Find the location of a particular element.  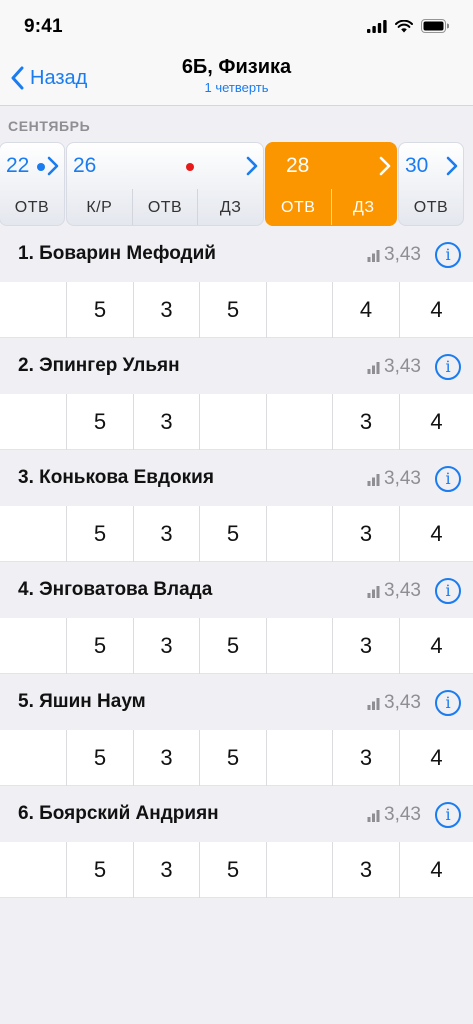

student-name: 5. Яшин Наум is located at coordinates (82, 701).